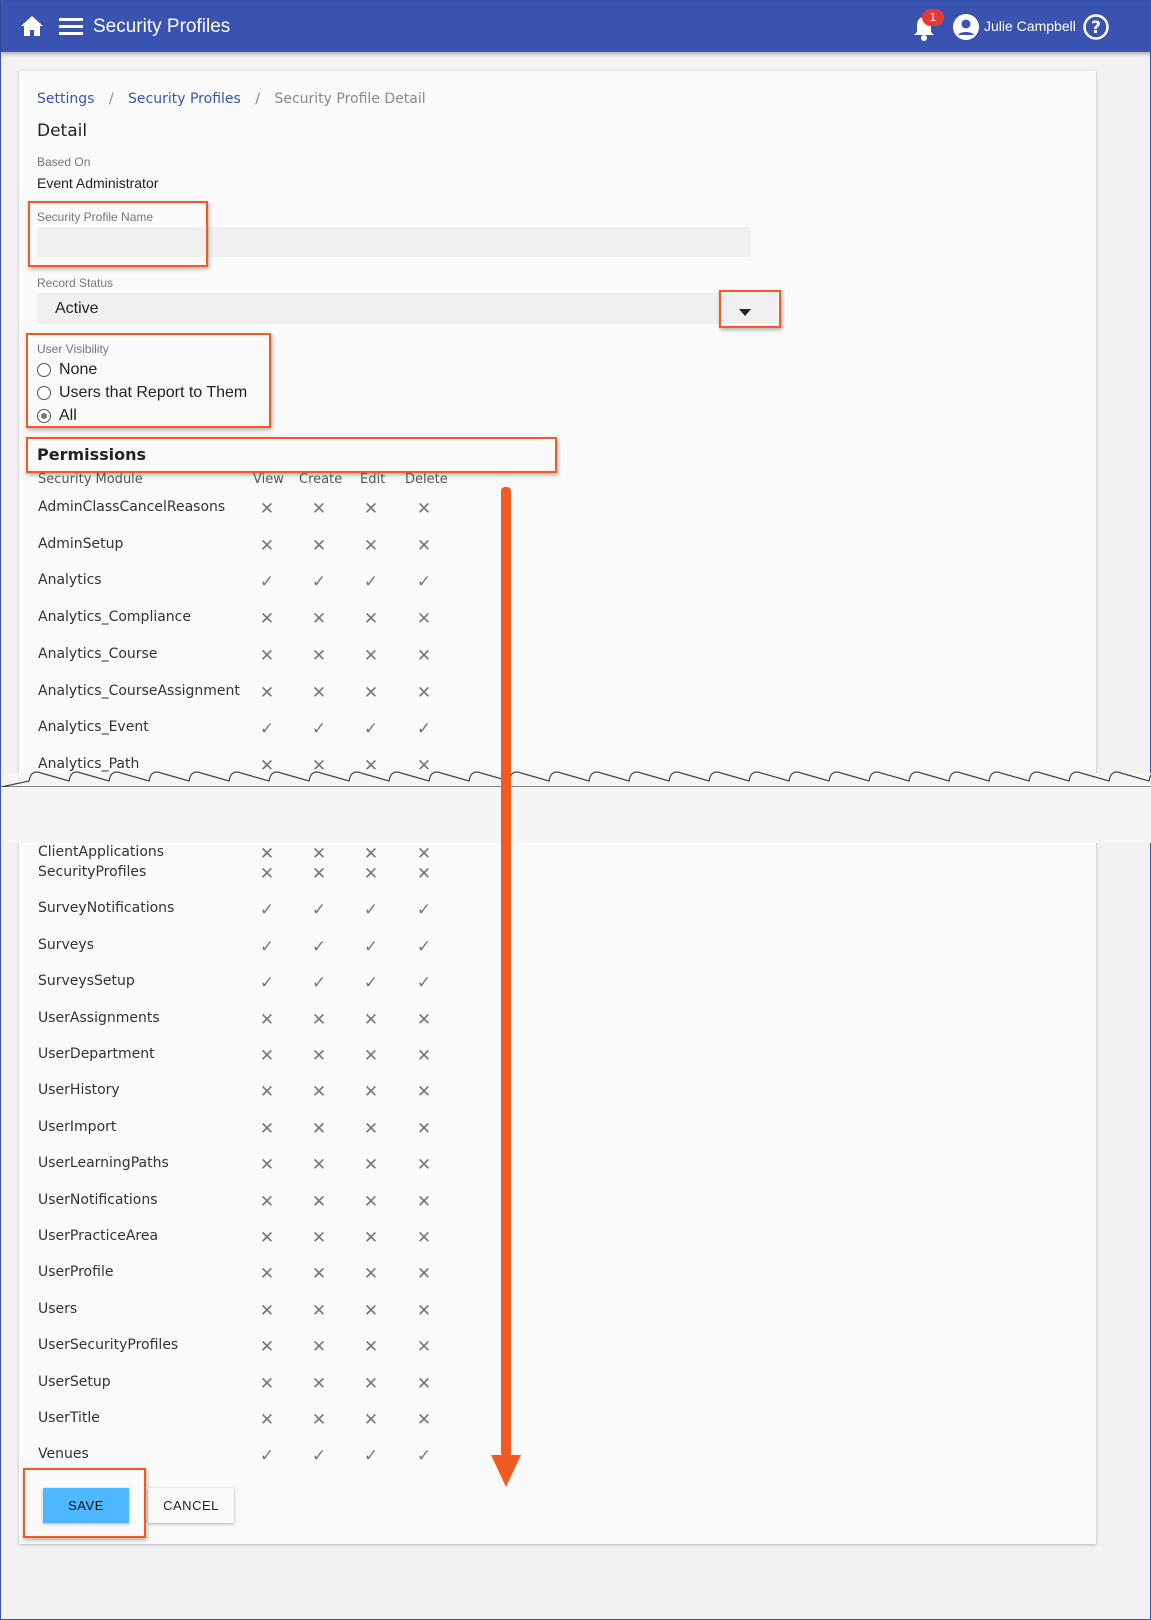  Describe the element at coordinates (1030, 26) in the screenshot. I see `user-name: Julie Campbell` at that location.